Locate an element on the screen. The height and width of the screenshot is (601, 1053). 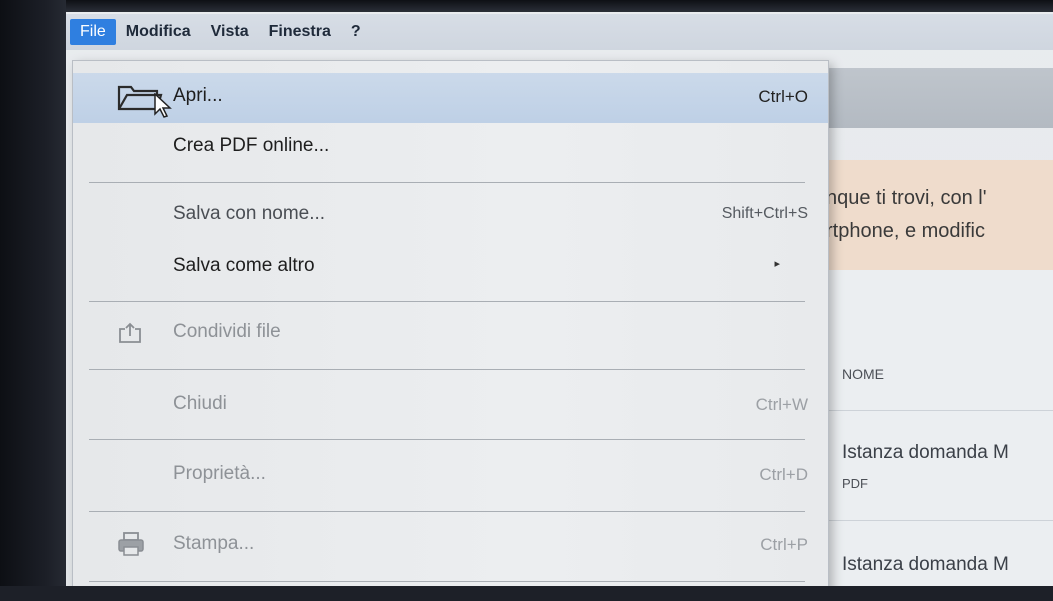
file-row-1-name: Istanza domanda M is located at coordinates (925, 453).